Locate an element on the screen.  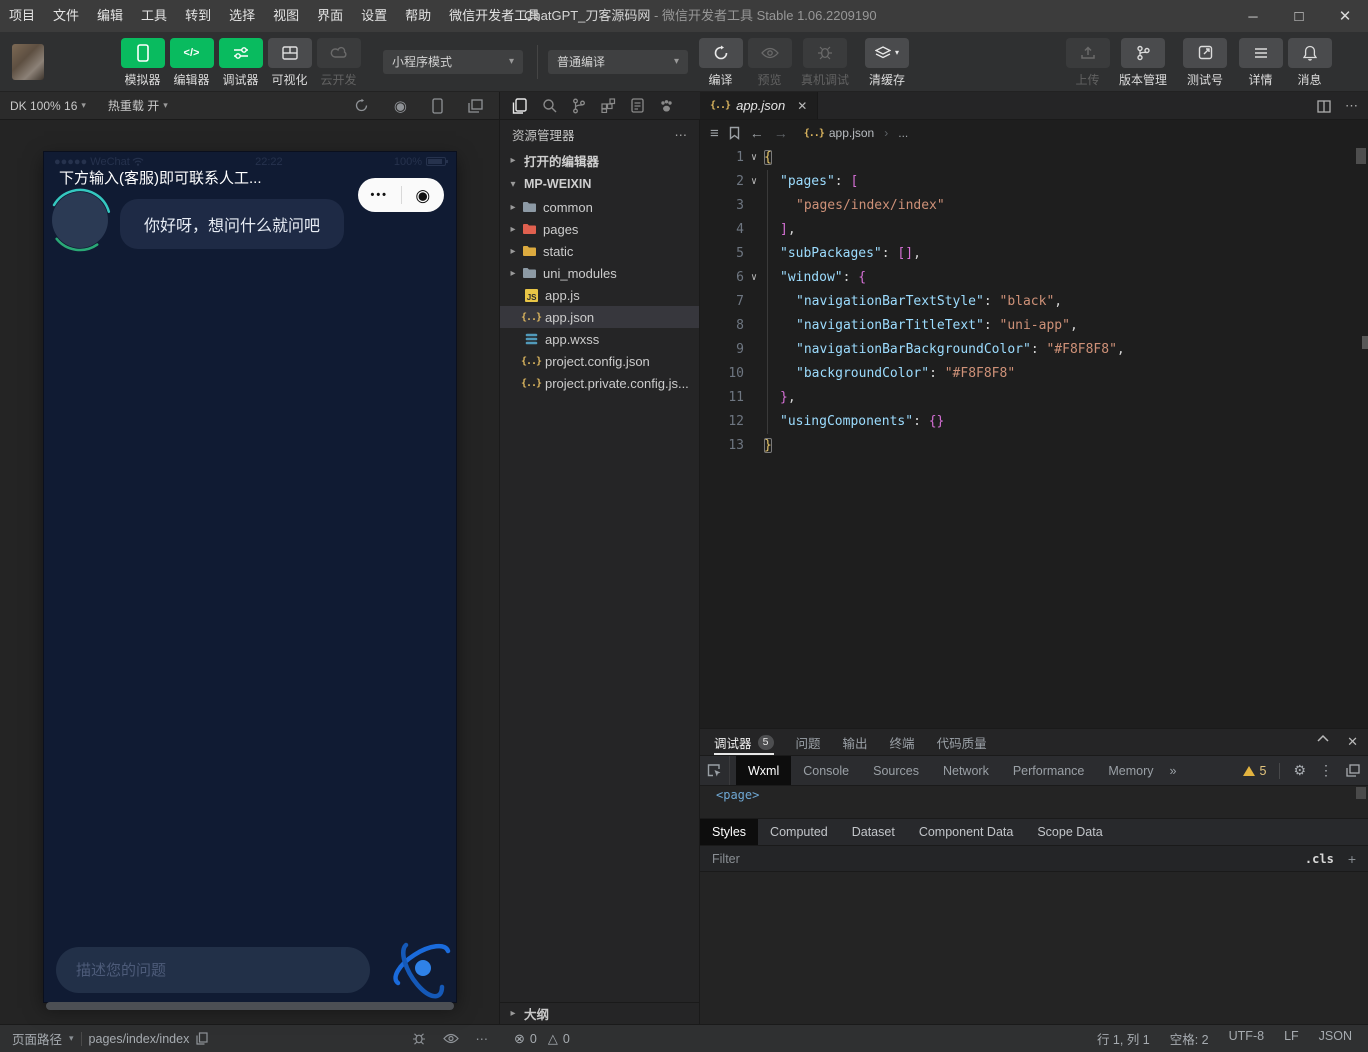
split-editor-icon is located at coordinates (1324, 106).